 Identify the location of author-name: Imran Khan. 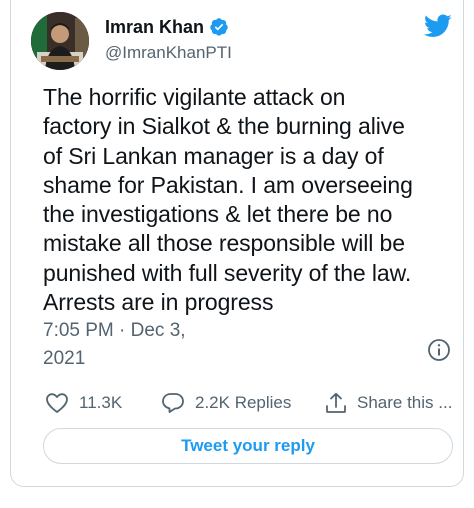
(154, 27).